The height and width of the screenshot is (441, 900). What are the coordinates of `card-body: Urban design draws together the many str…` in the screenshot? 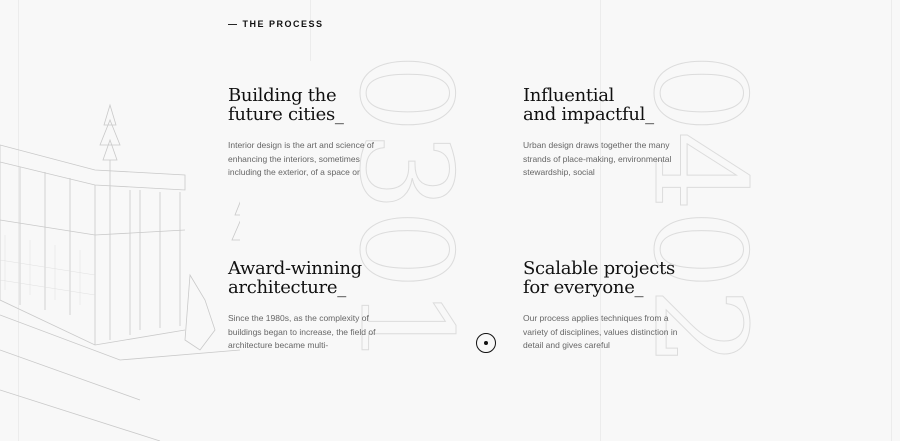 It's located at (597, 158).